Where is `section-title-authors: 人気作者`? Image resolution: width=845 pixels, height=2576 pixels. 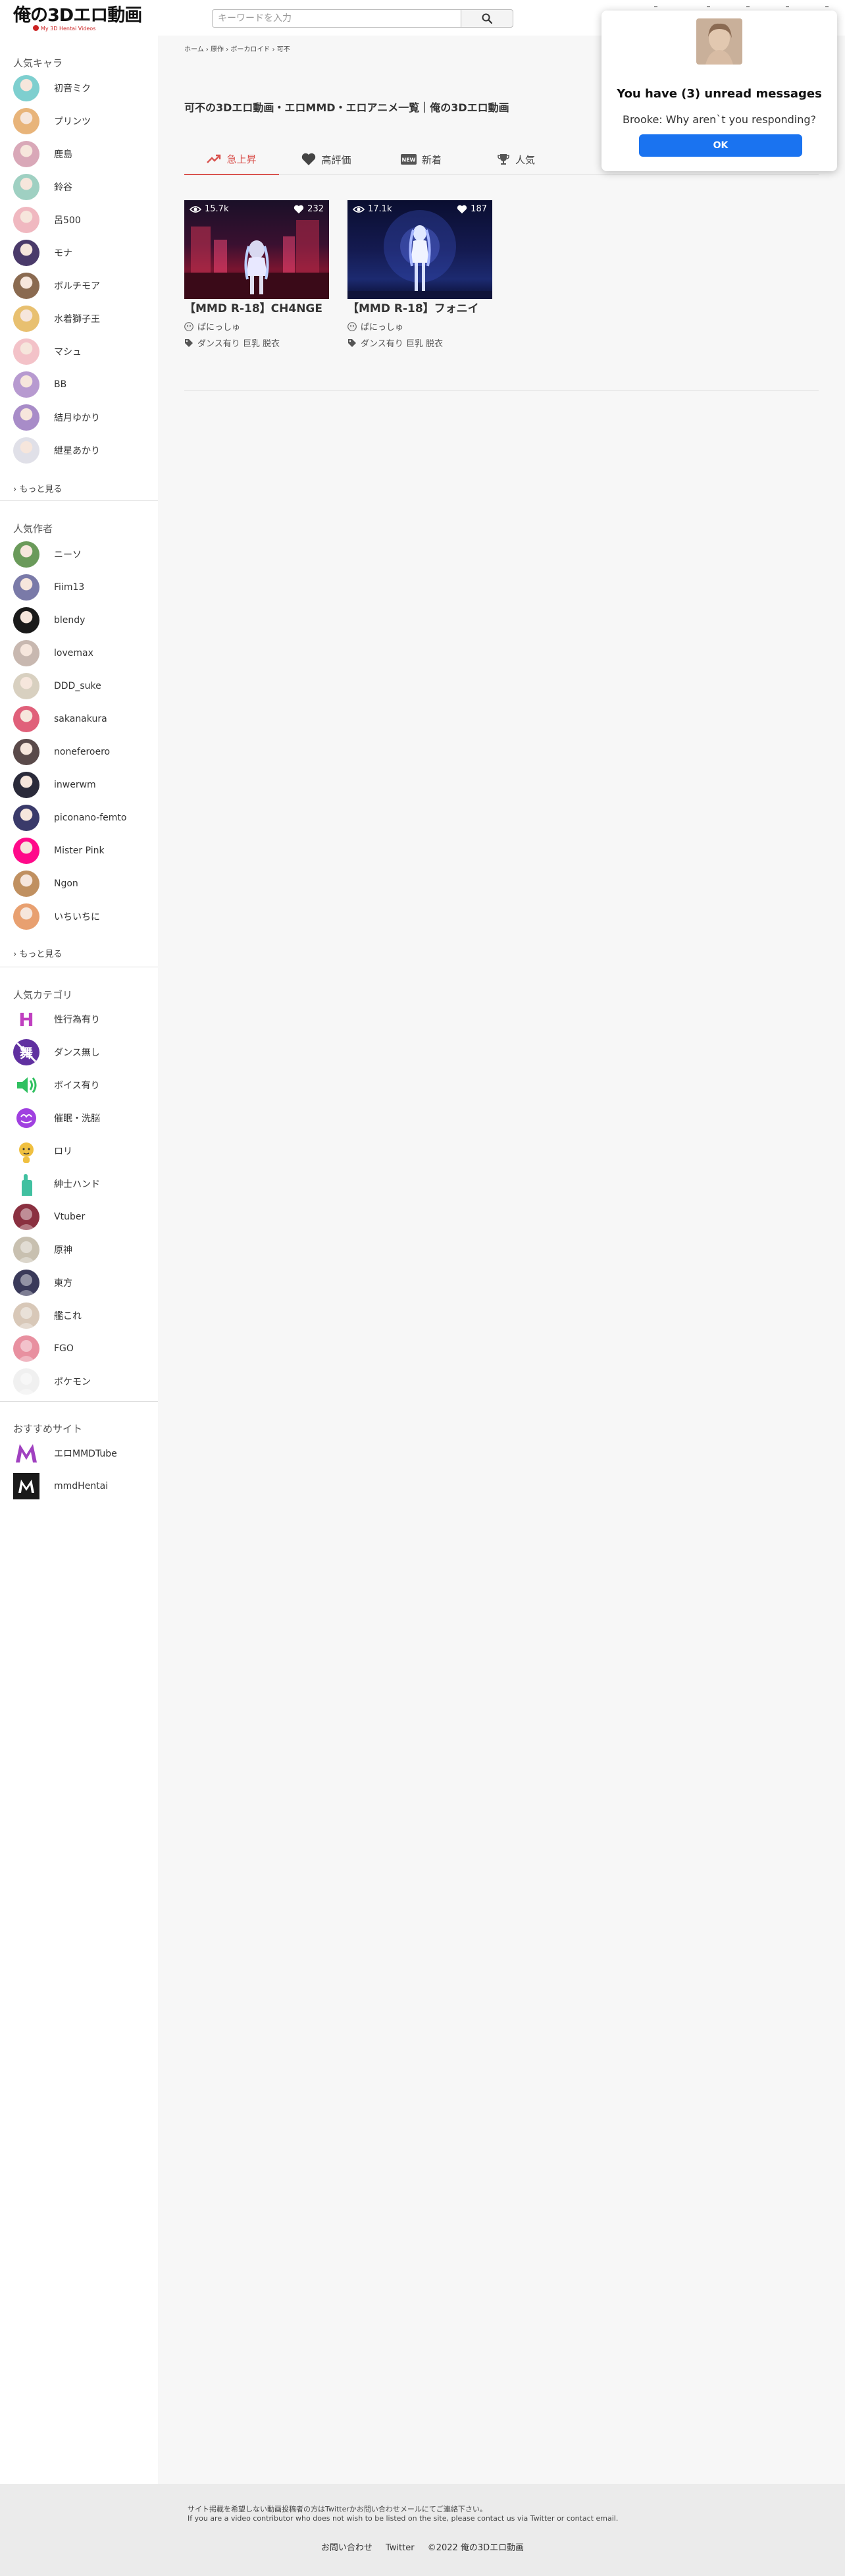 section-title-authors: 人気作者 is located at coordinates (33, 529).